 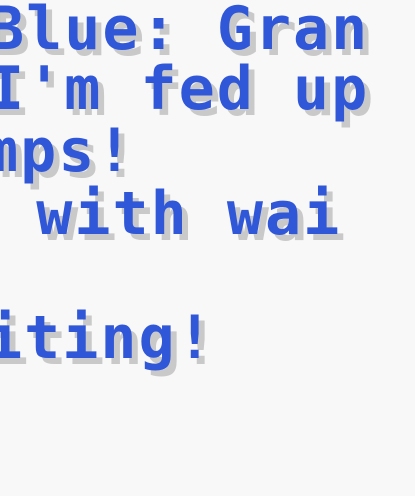 What do you see at coordinates (185, 89) in the screenshot?
I see `dialog-line-2: I'm fed up` at bounding box center [185, 89].